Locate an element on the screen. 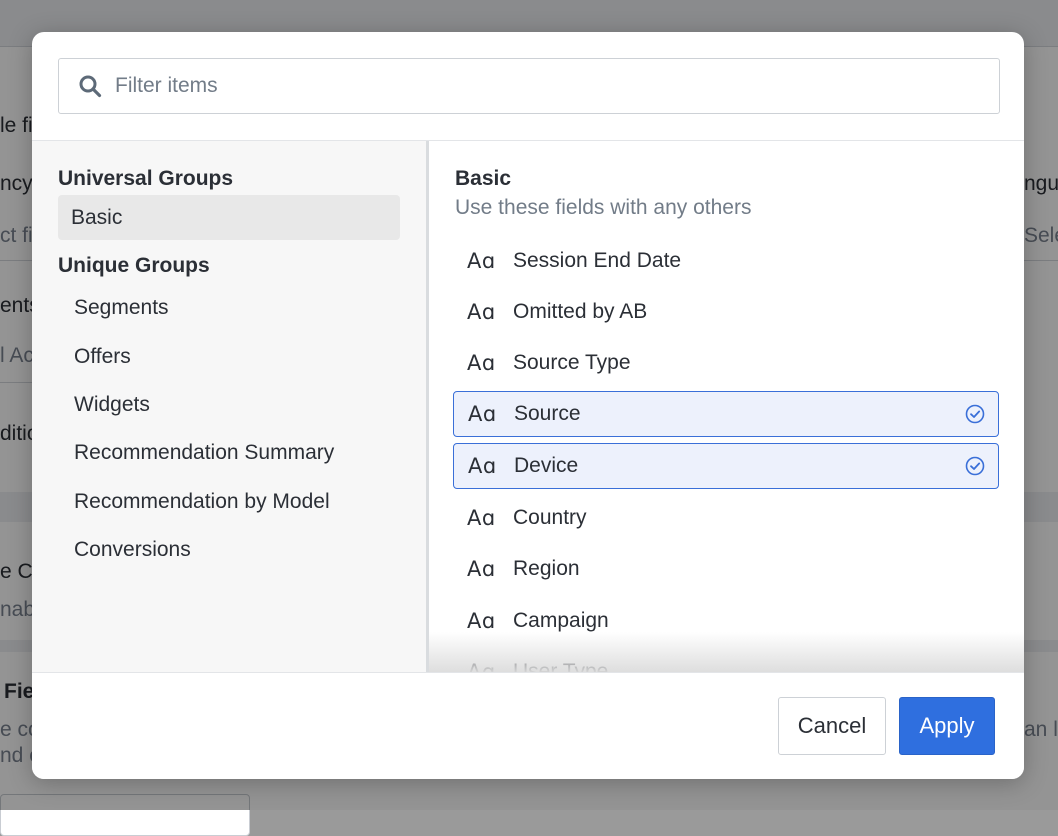  group-item-basic: Basic is located at coordinates (229, 217).